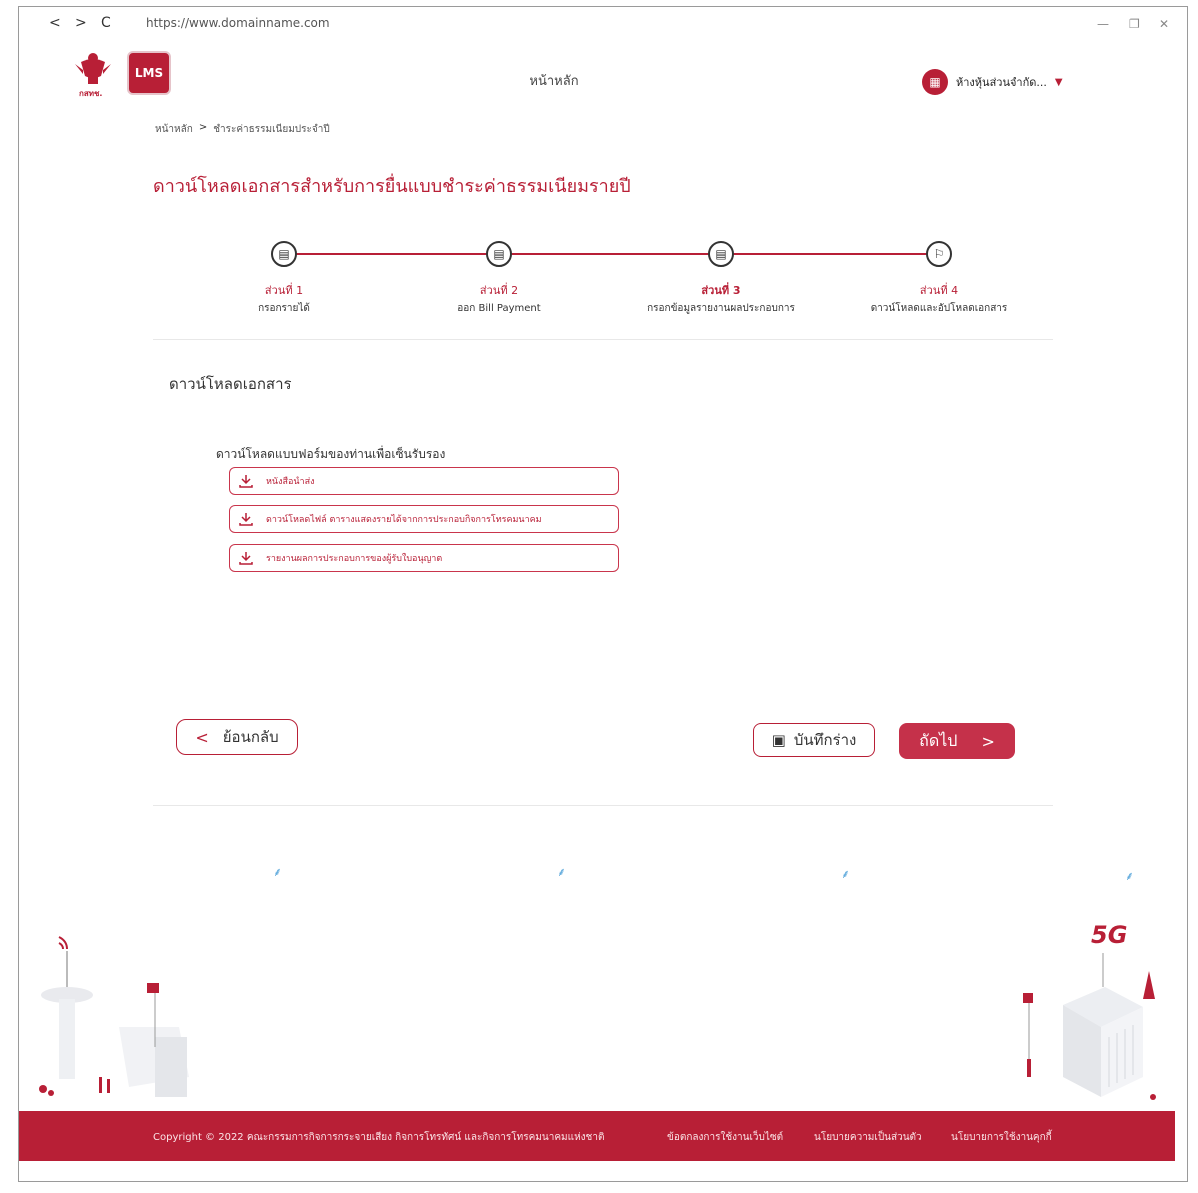  Describe the element at coordinates (988, 741) in the screenshot. I see `chevron-right-icon: >` at that location.